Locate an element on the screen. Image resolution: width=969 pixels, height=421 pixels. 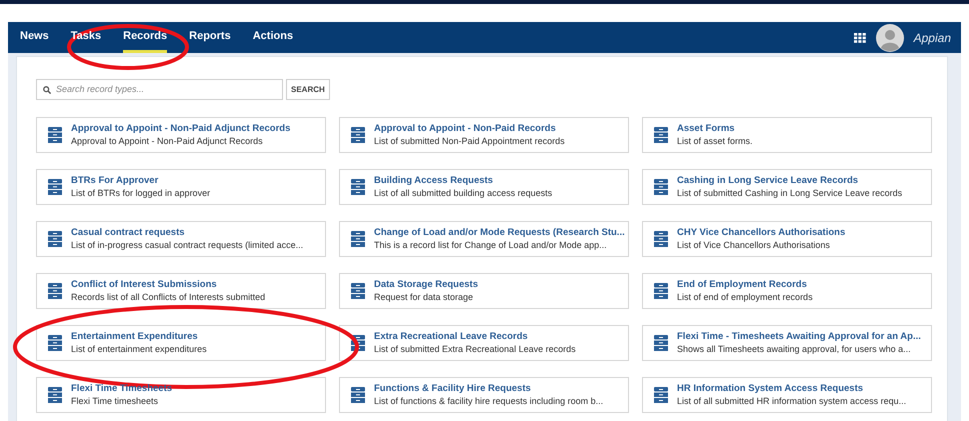
record-title: Approval to Appoint - Non-Paid Records is located at coordinates (469, 128).